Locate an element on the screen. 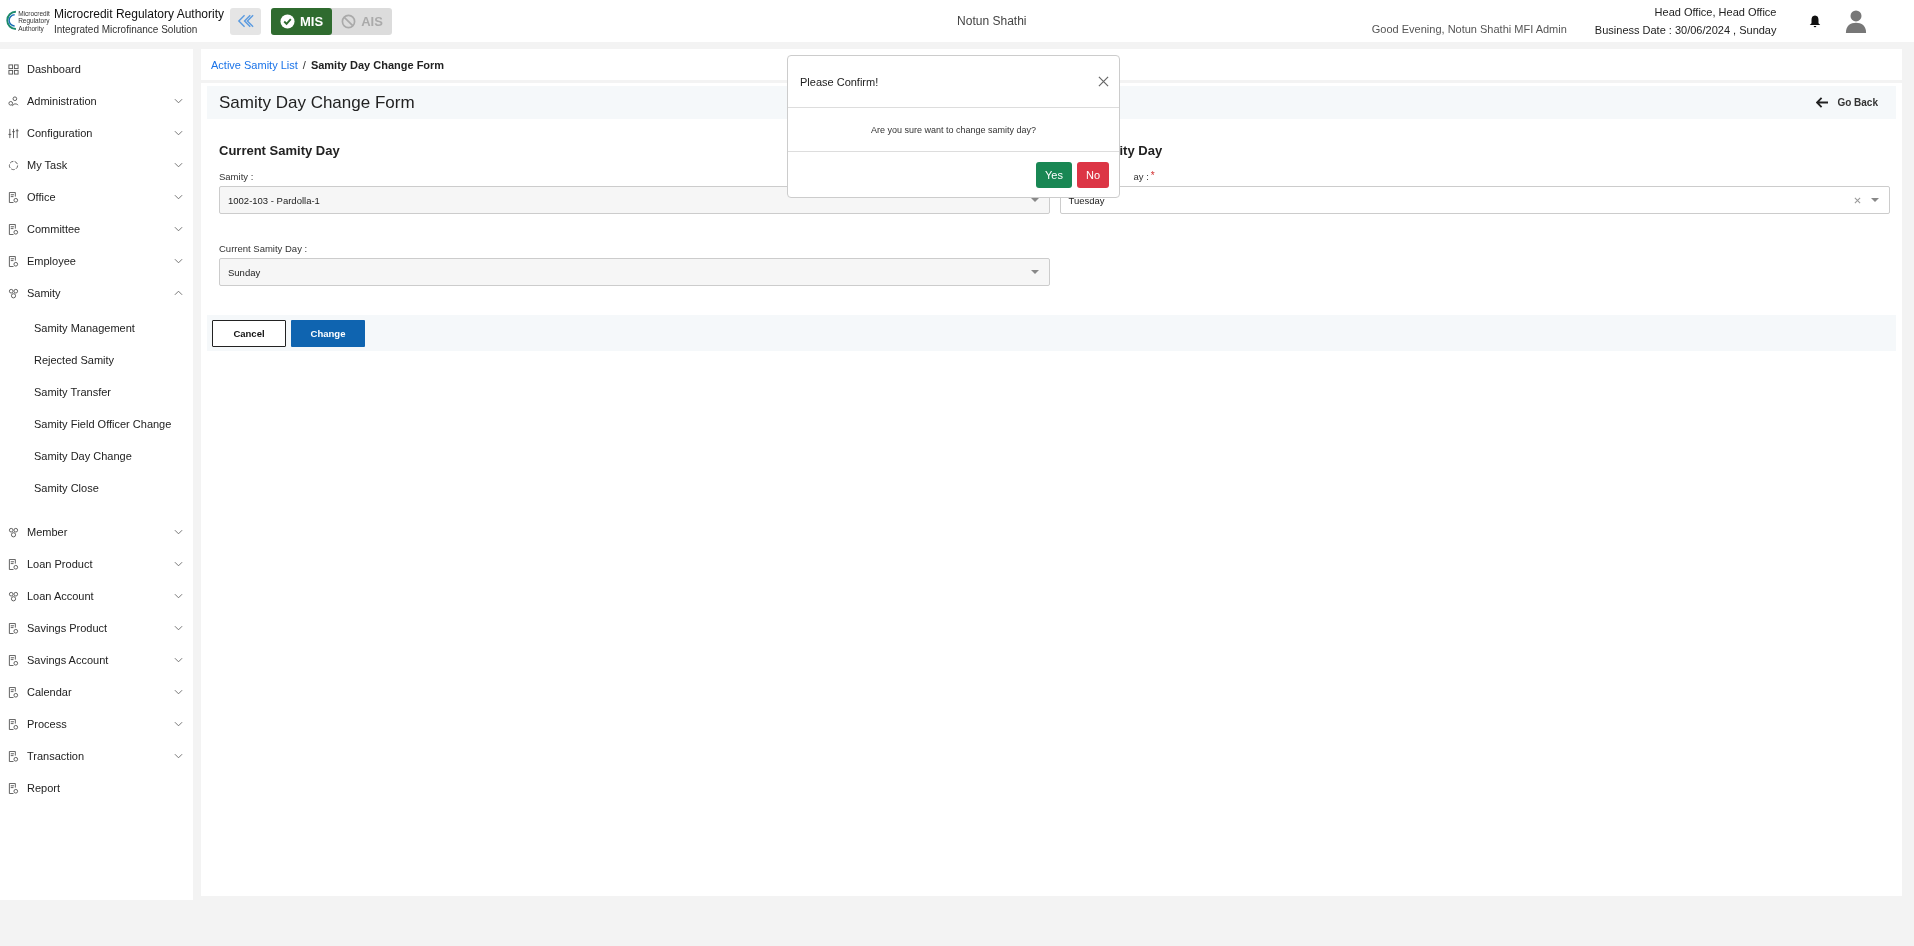 The height and width of the screenshot is (946, 1914). user-avatar-icon is located at coordinates (1856, 21).